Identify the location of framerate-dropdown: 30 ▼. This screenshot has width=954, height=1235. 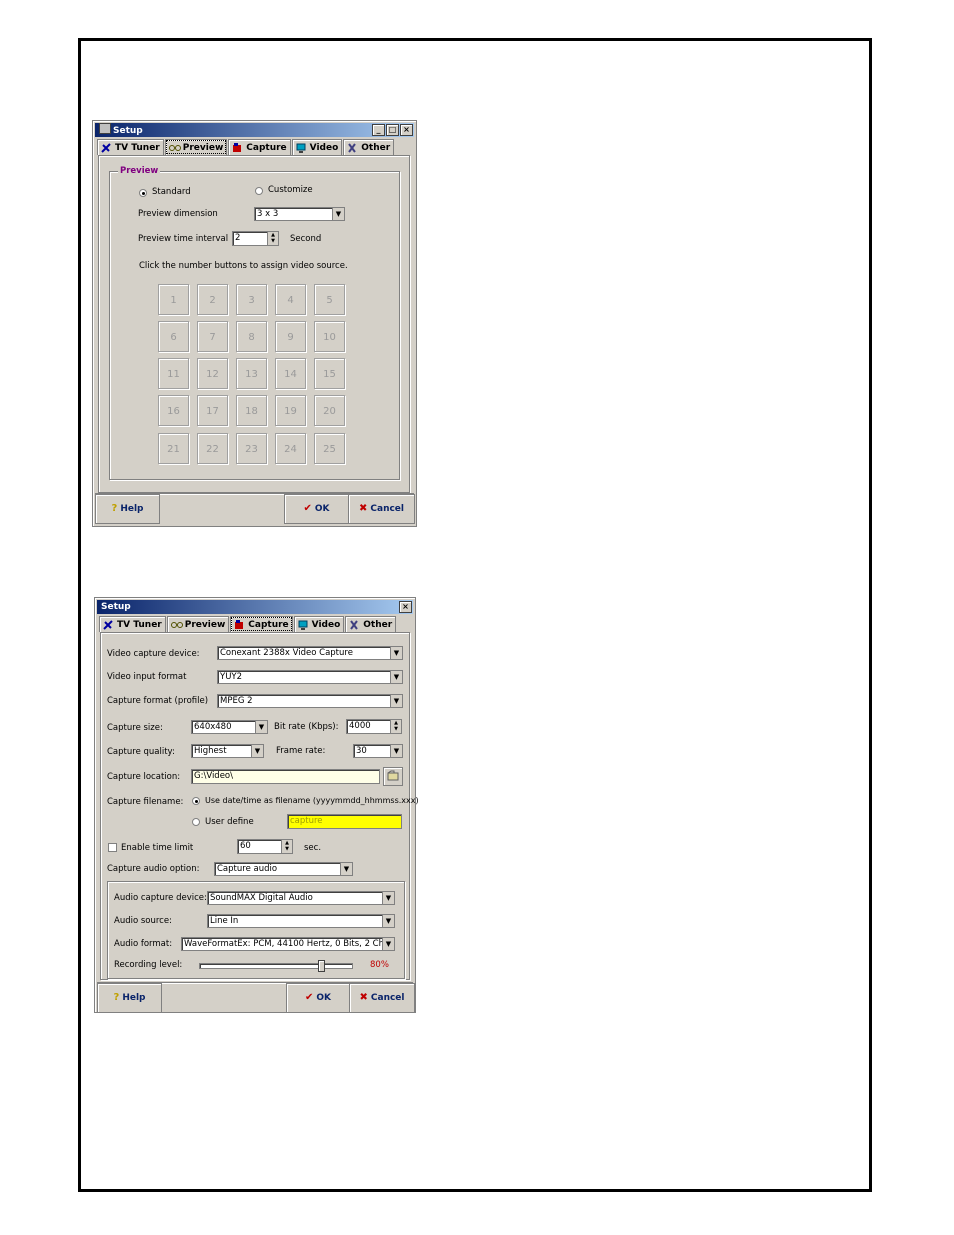
(378, 751).